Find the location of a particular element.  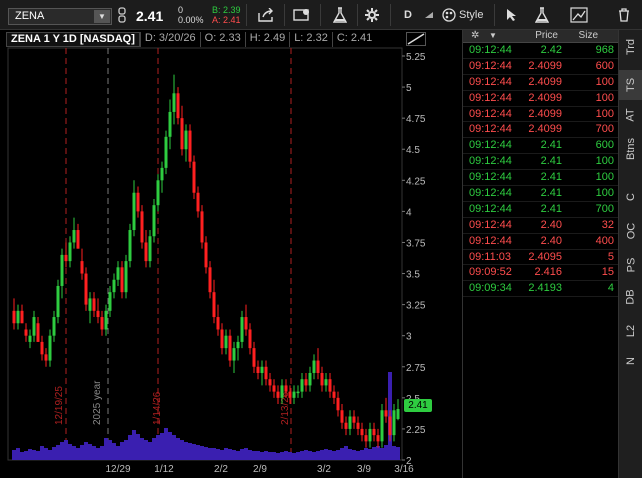

share-icon is located at coordinates (266, 15).